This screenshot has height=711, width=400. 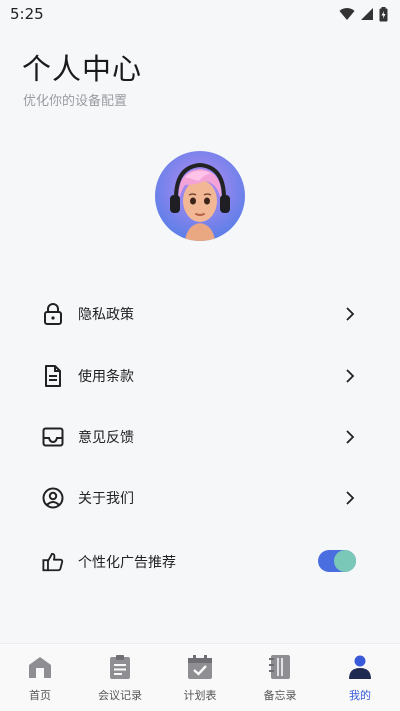 What do you see at coordinates (200, 498) in the screenshot?
I see `menu-item-about-us: 关于我们` at bounding box center [200, 498].